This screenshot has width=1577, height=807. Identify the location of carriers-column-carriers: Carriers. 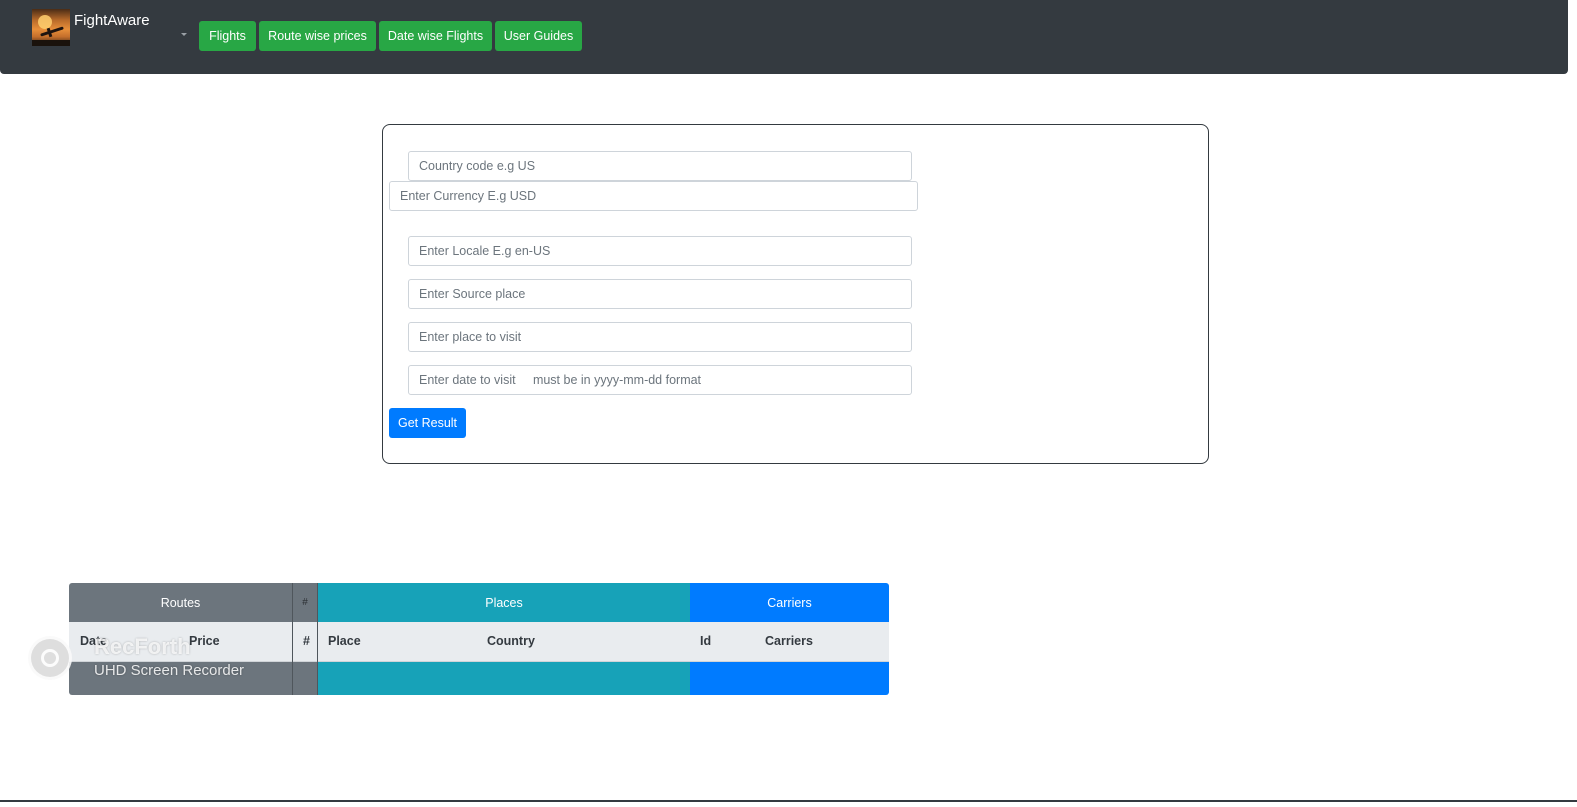
(789, 641).